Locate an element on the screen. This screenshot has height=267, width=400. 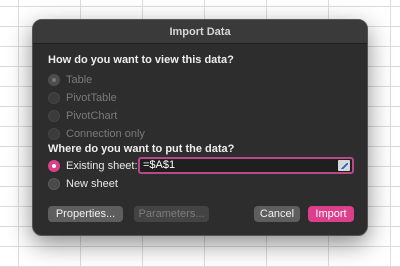
radio-pivottable: PivotTable is located at coordinates (82, 98).